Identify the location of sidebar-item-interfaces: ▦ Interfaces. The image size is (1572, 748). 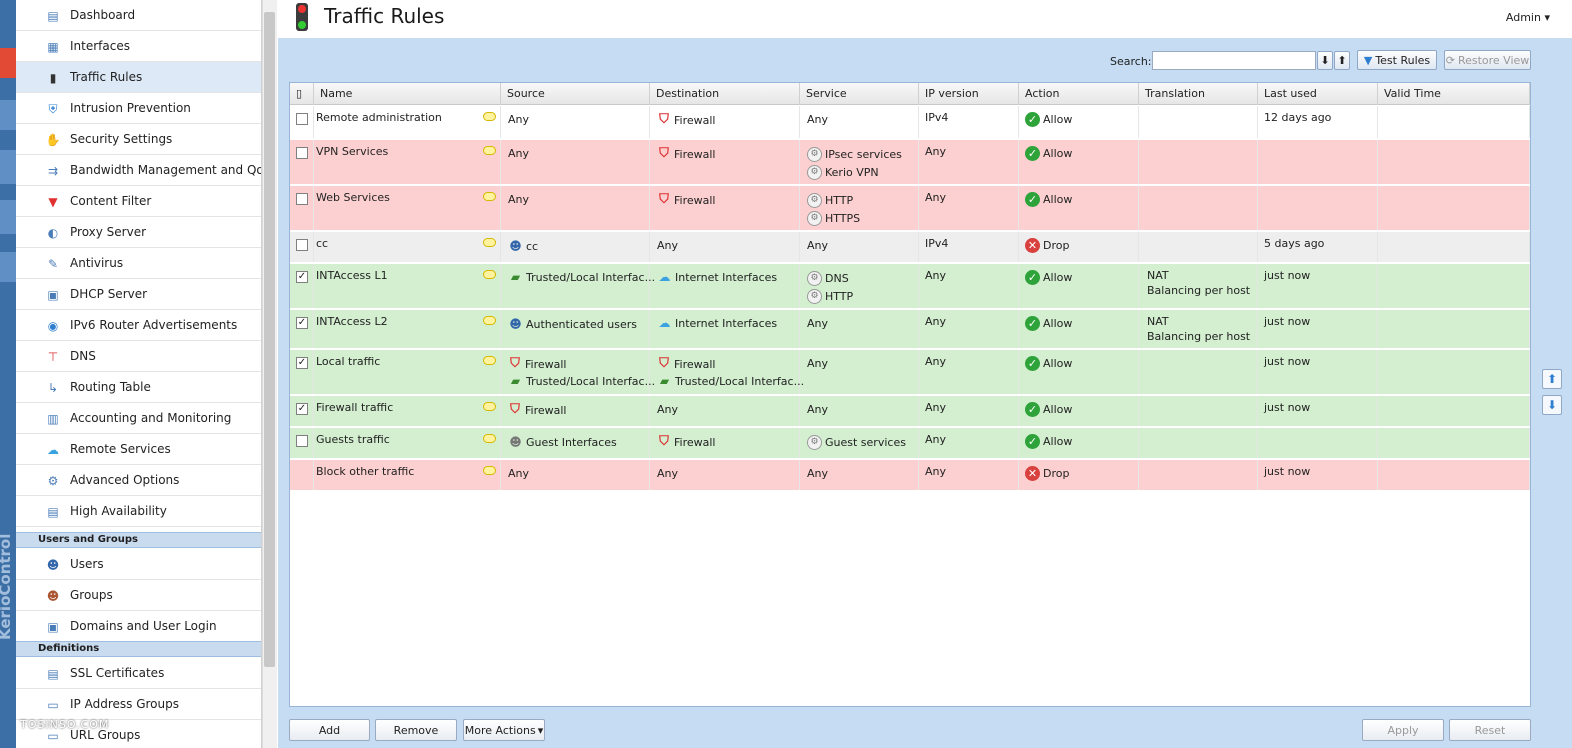
(138, 46).